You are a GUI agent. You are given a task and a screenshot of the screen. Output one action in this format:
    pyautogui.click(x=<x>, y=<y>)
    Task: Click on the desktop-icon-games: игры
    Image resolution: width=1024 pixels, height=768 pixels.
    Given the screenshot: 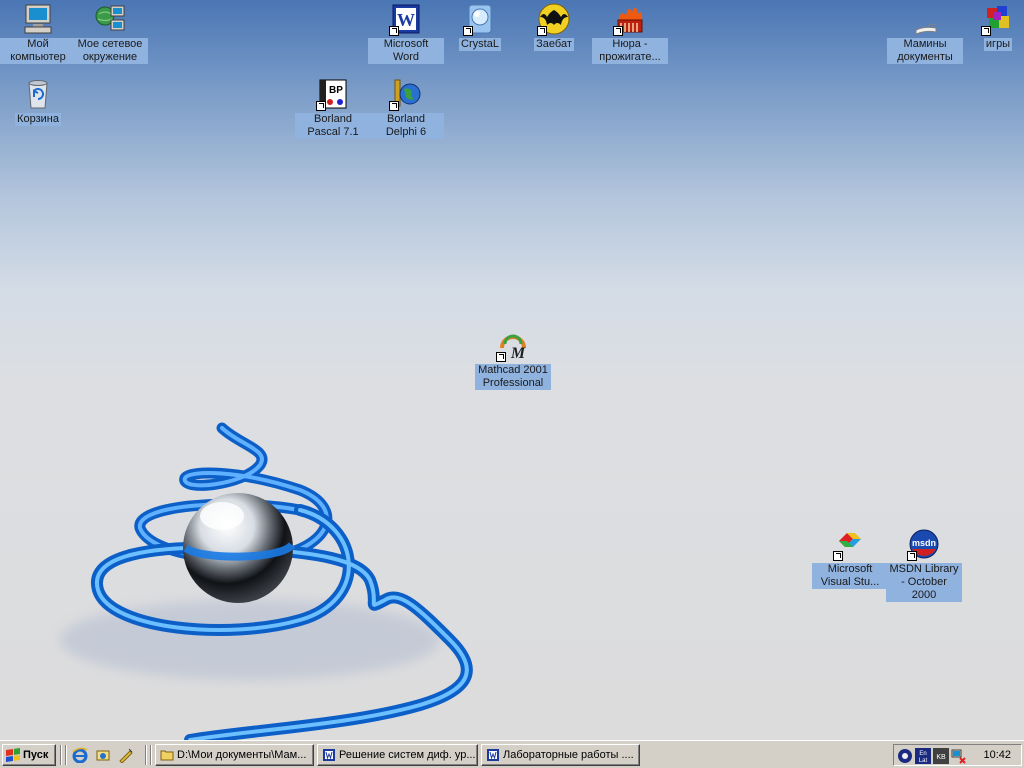 What is the action you would take?
    pyautogui.click(x=992, y=26)
    